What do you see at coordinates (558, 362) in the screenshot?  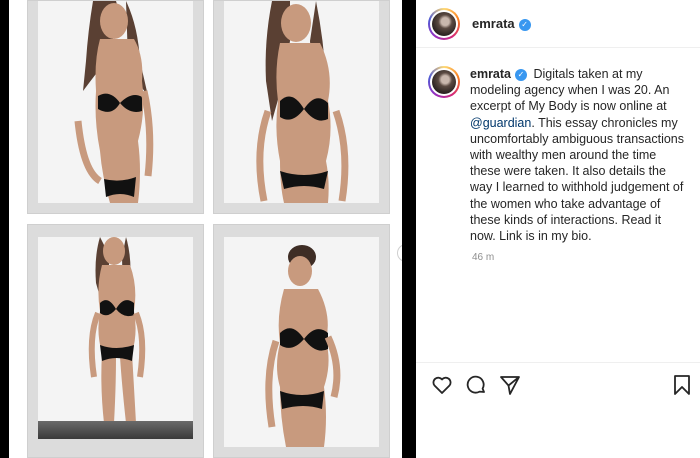 I see `actions-divider` at bounding box center [558, 362].